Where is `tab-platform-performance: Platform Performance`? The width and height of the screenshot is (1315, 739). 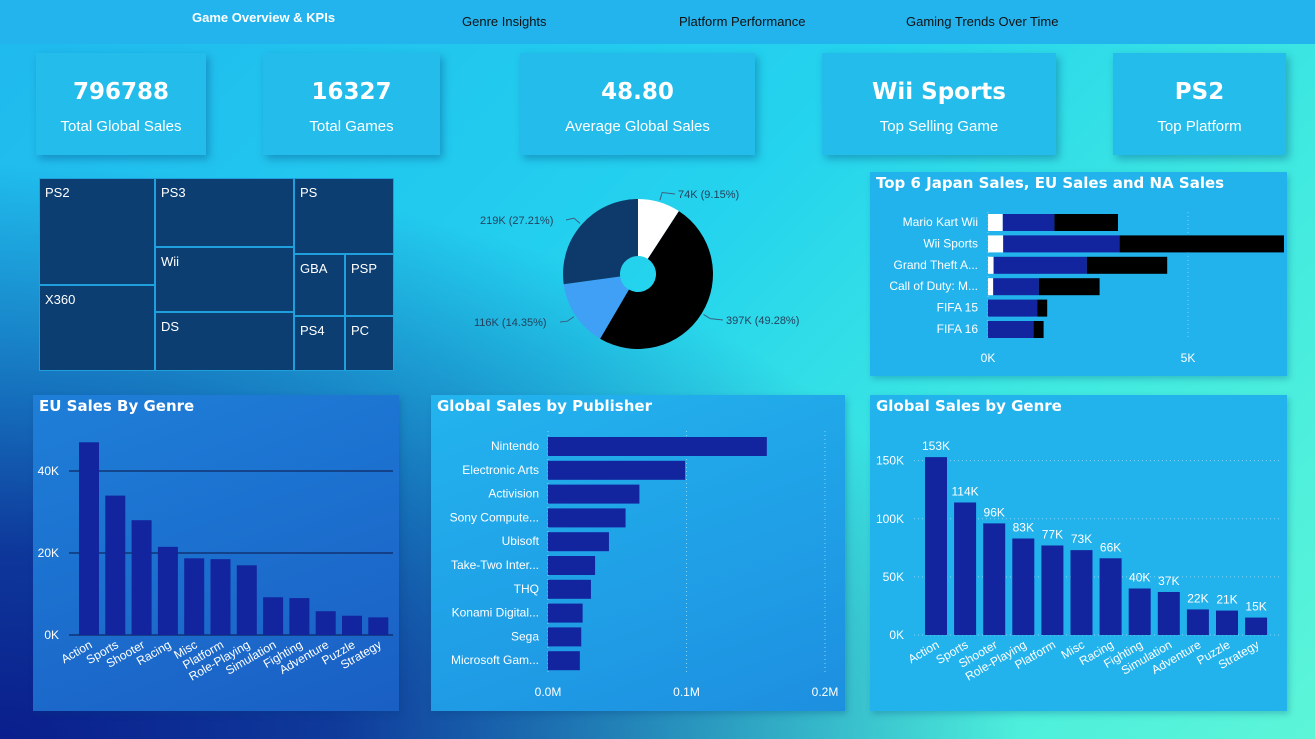 tab-platform-performance: Platform Performance is located at coordinates (742, 21).